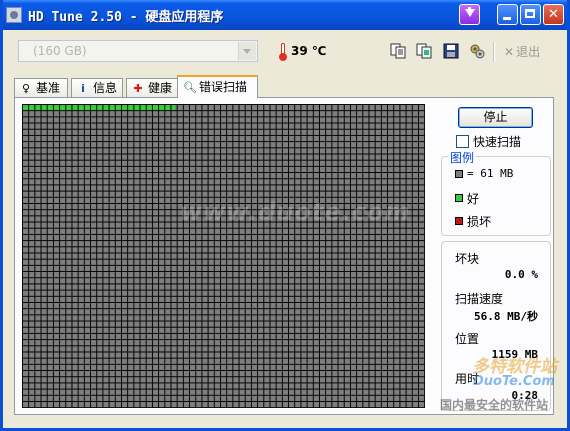 Image resolution: width=570 pixels, height=431 pixels. I want to click on drive-select-value: (160 GB), so click(60, 51).